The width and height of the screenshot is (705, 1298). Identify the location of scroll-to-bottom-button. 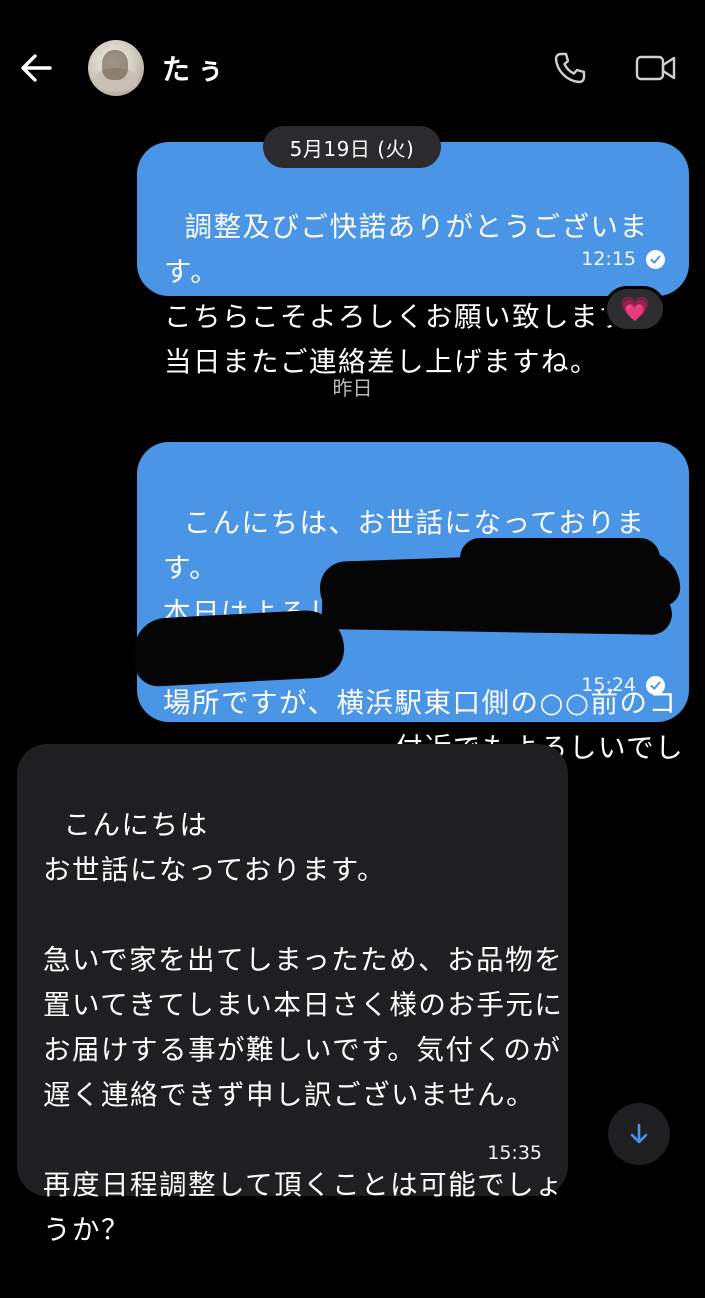
(639, 1134).